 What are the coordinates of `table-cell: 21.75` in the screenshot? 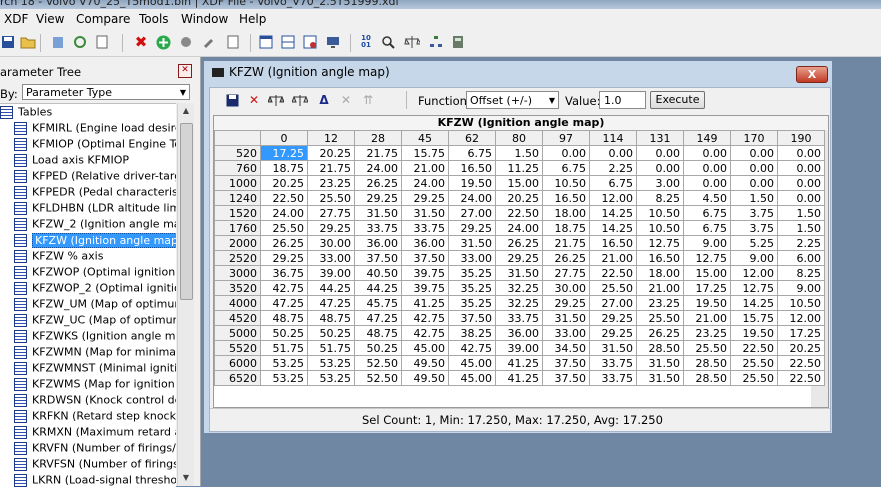 It's located at (378, 153).